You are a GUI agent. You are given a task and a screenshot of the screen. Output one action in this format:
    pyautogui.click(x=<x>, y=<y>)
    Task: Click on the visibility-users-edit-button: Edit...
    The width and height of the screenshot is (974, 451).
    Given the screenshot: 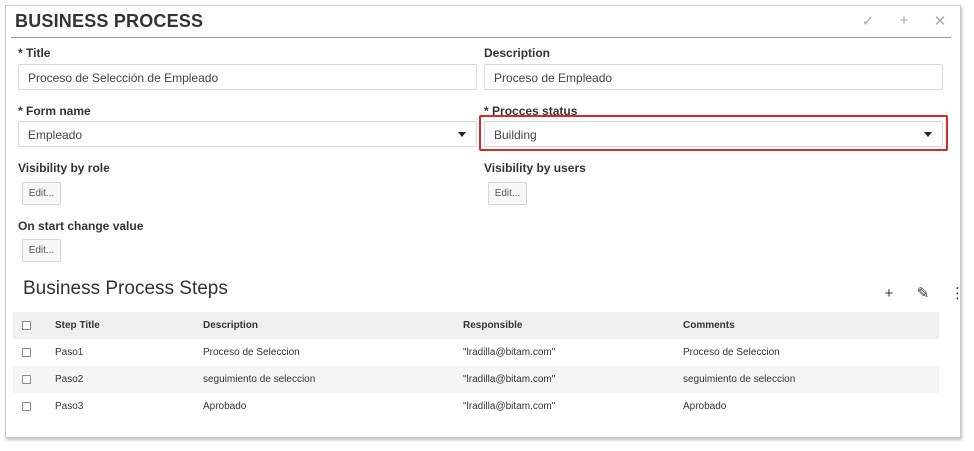 What is the action you would take?
    pyautogui.click(x=507, y=193)
    